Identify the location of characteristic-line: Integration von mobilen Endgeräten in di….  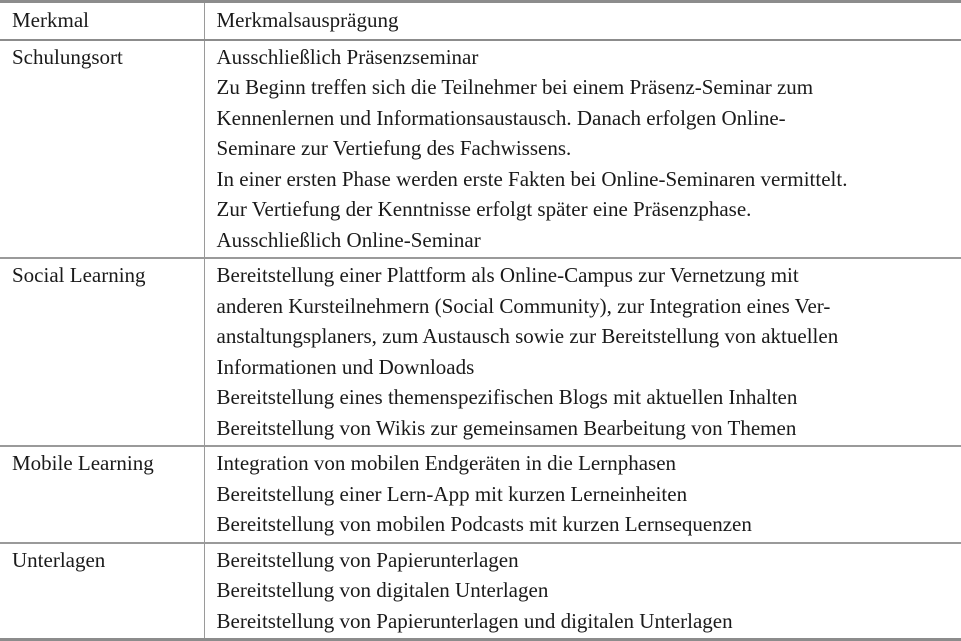
(589, 463).